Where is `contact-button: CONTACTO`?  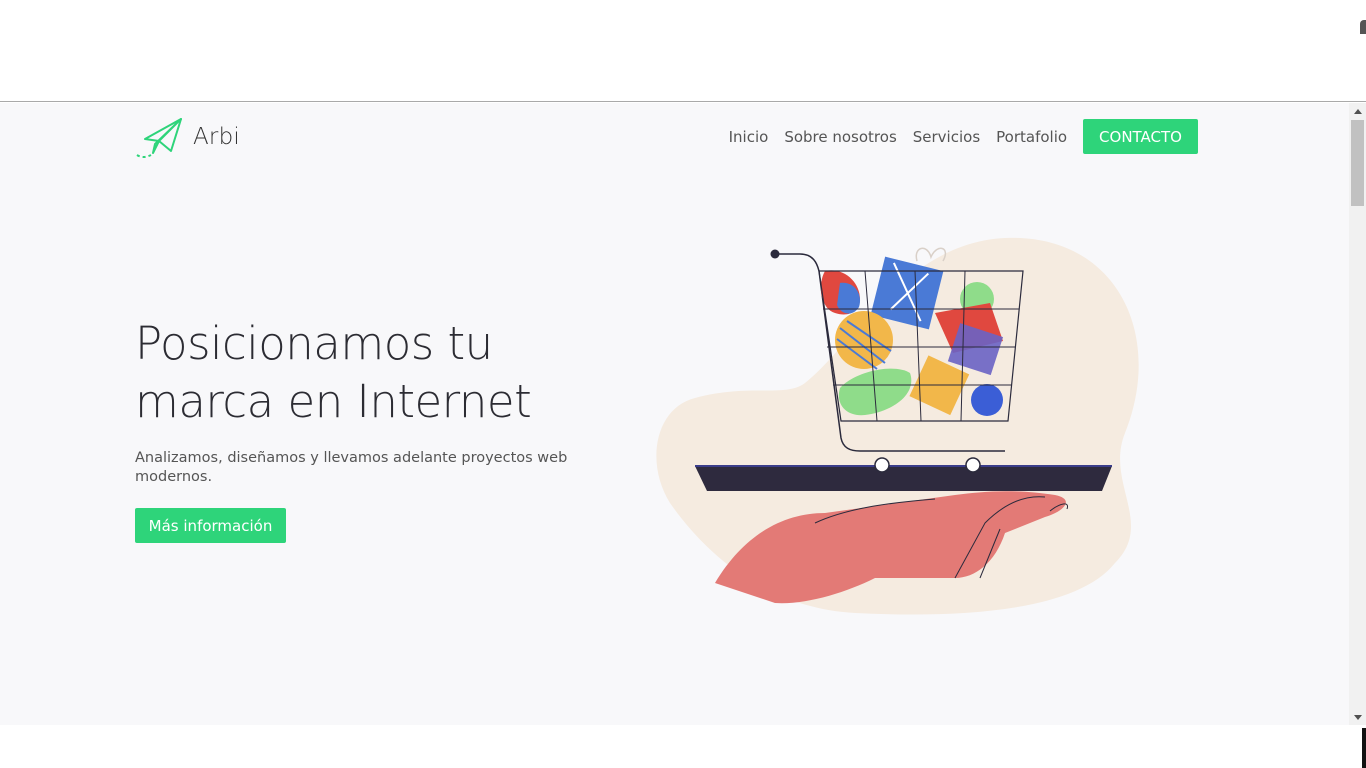 contact-button: CONTACTO is located at coordinates (1140, 136).